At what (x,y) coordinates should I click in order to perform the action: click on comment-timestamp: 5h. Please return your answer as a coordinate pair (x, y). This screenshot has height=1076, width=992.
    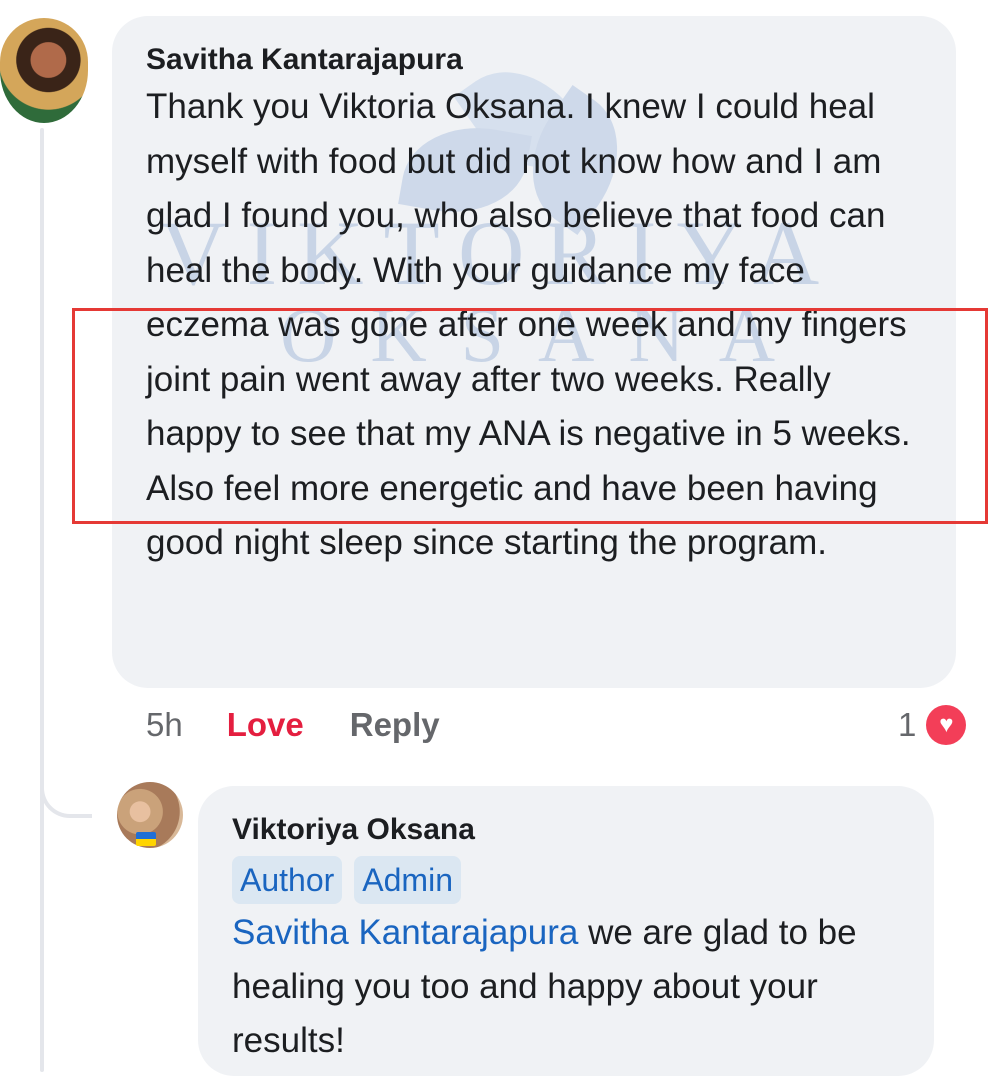
    Looking at the image, I should click on (164, 725).